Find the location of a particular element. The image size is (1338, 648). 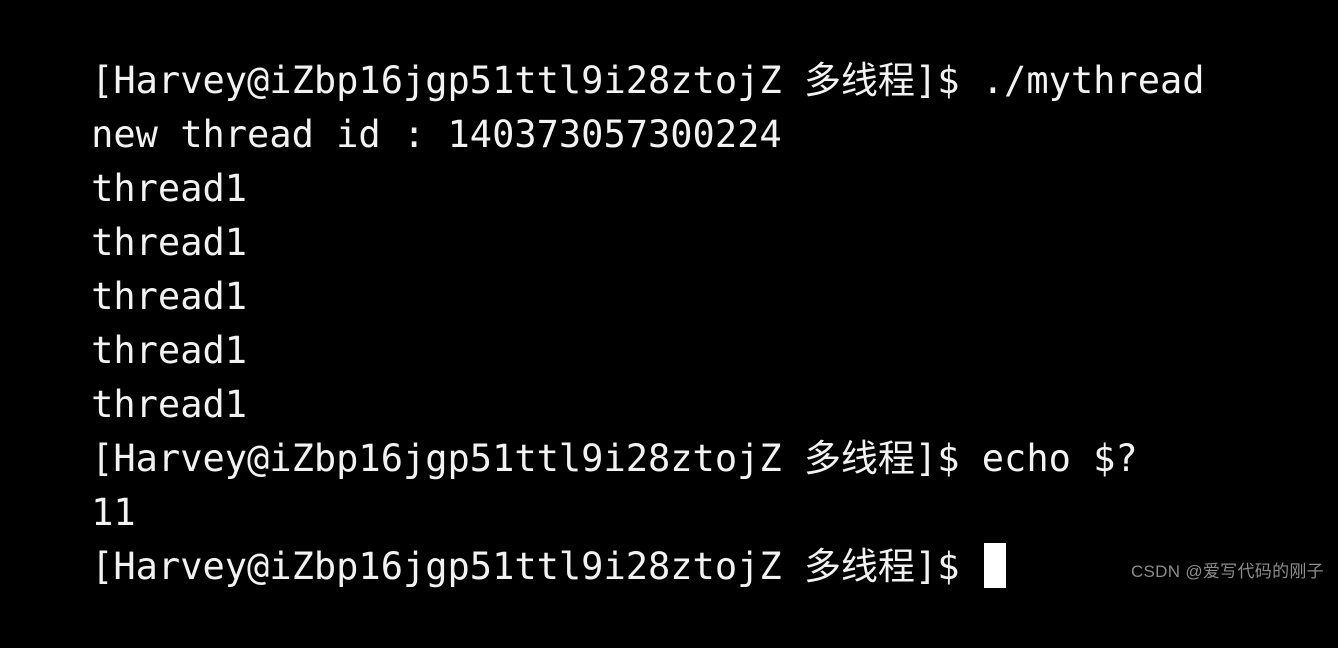

shell-command: ./mythread is located at coordinates (1093, 80).